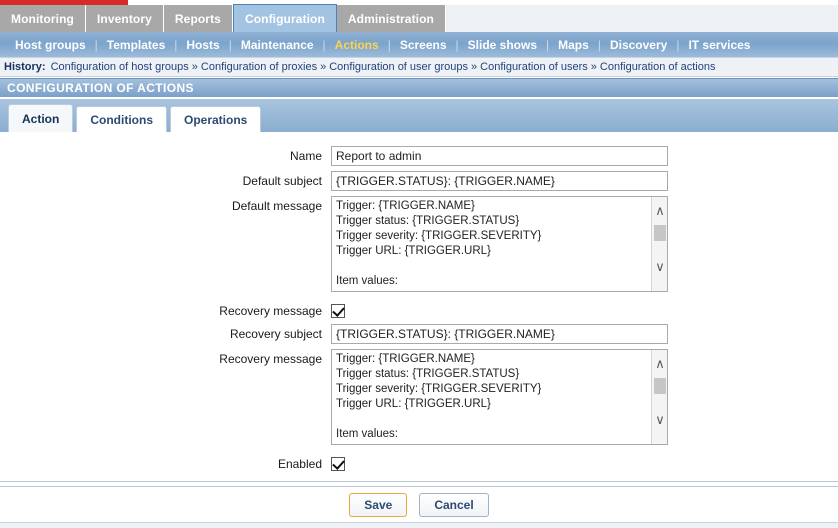 This screenshot has height=528, width=838. What do you see at coordinates (277, 45) in the screenshot?
I see `sub-menu-item-maintenance: Maintenance` at bounding box center [277, 45].